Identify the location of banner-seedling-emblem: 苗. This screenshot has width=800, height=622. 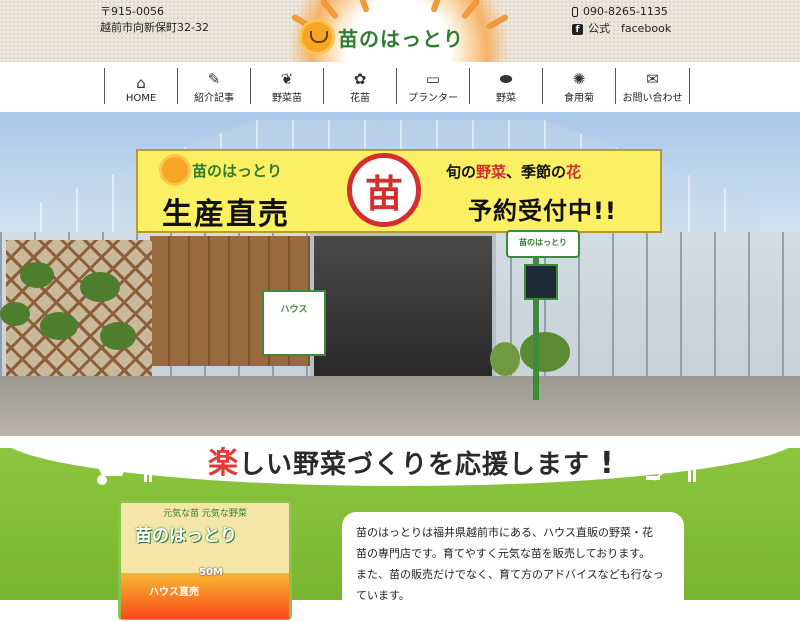
(384, 190).